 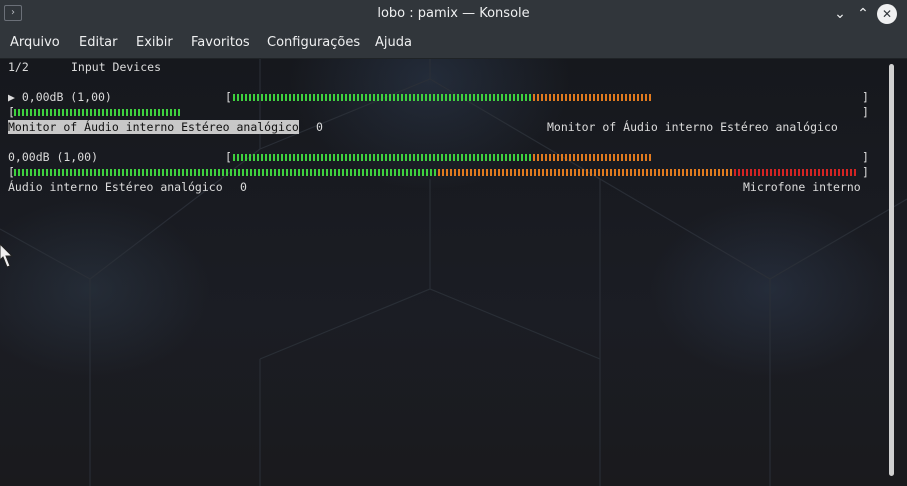 I want to click on menu-configuracoes: Configurações, so click(x=313, y=43).